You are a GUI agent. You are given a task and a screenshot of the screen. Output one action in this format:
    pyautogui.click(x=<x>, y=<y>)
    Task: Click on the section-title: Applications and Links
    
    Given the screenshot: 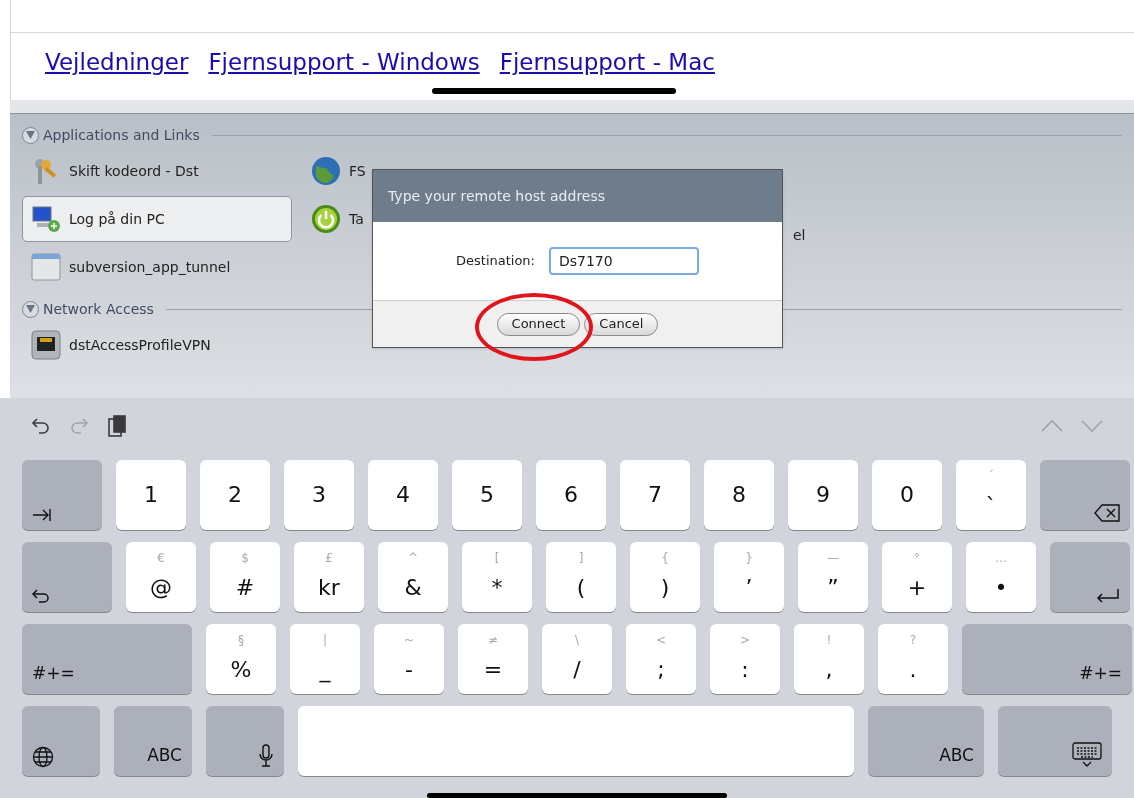 What is the action you would take?
    pyautogui.click(x=121, y=135)
    